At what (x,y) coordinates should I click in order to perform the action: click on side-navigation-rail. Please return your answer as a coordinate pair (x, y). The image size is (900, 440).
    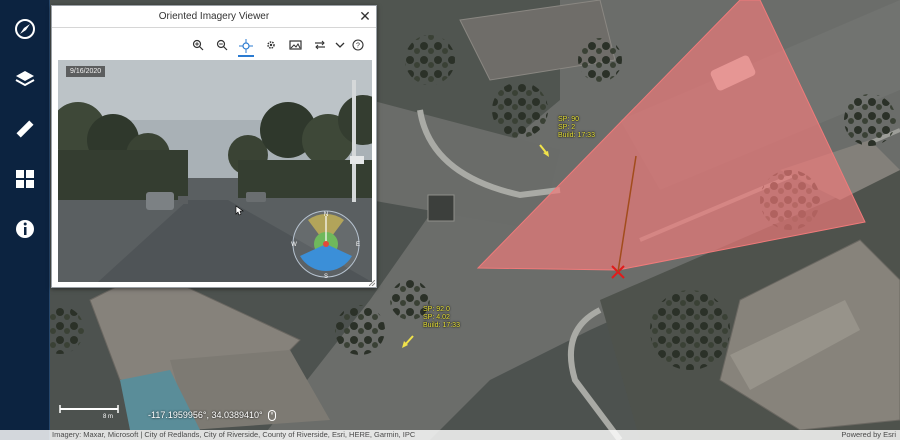
    Looking at the image, I should click on (25, 220).